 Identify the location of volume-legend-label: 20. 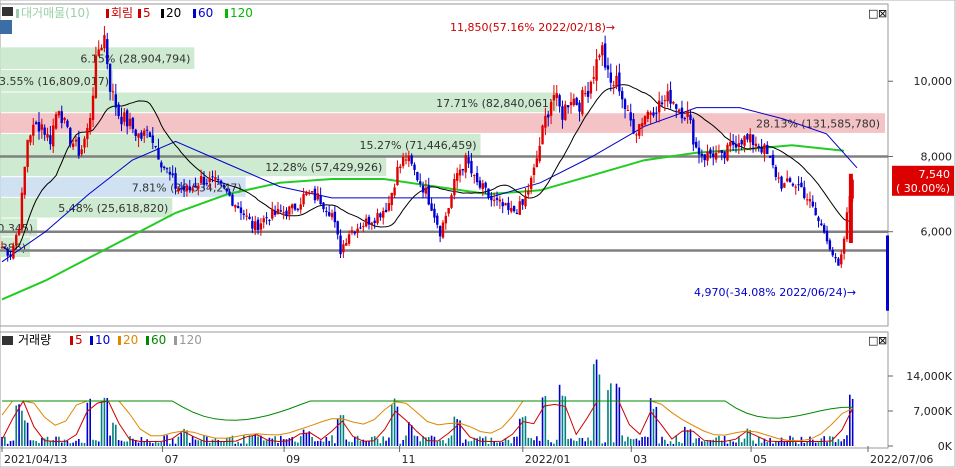
(130, 340).